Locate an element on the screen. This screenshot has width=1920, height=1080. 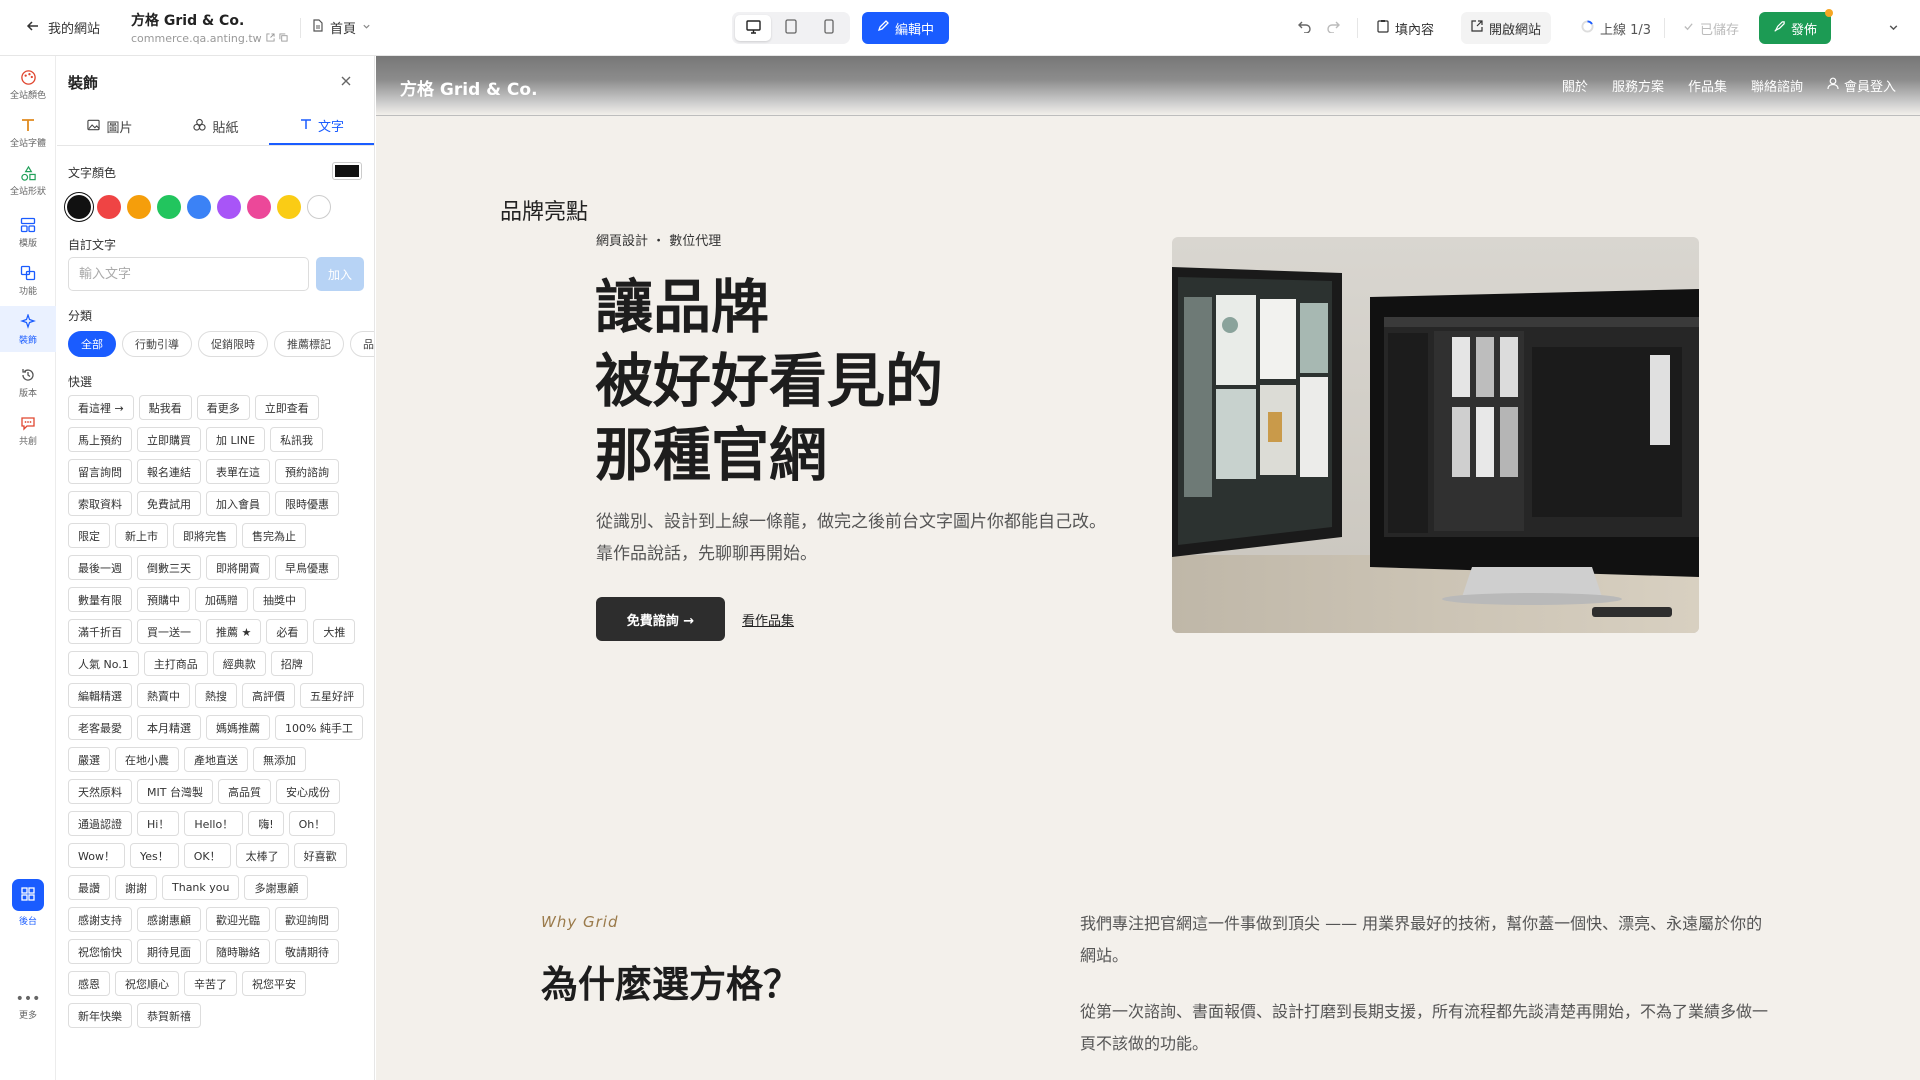
category-call-to-action: 行動引導 is located at coordinates (157, 344).